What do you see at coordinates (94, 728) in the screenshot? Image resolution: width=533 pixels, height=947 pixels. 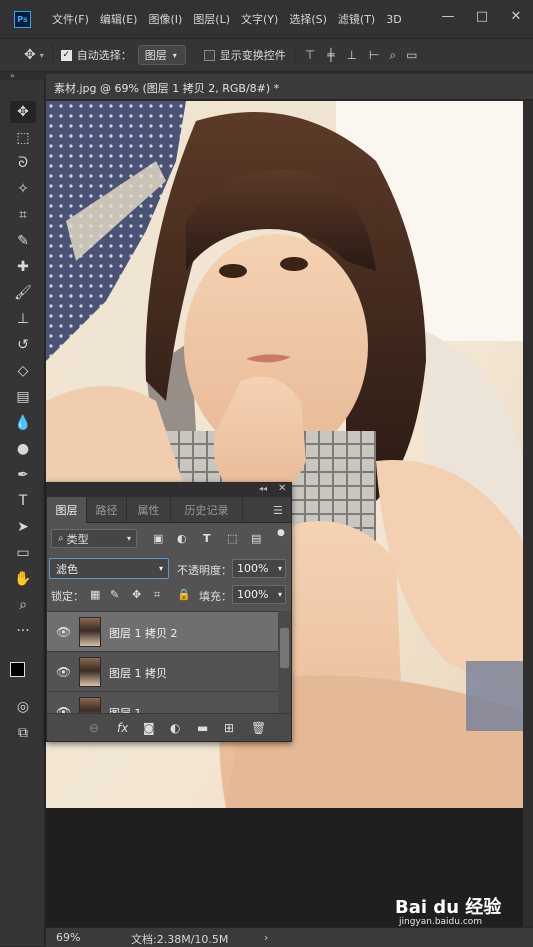 I see `link-layers-icon: ⊖` at bounding box center [94, 728].